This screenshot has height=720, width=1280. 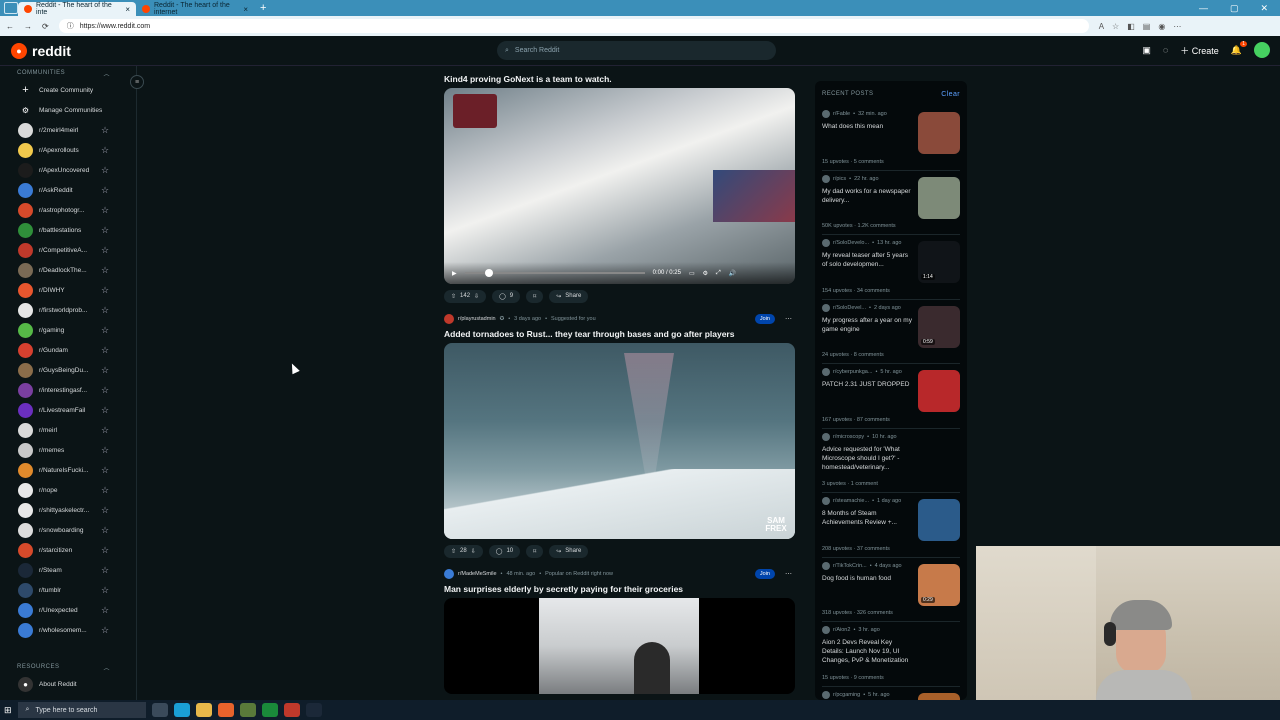 I want to click on user-avatar, so click(x=1262, y=50).